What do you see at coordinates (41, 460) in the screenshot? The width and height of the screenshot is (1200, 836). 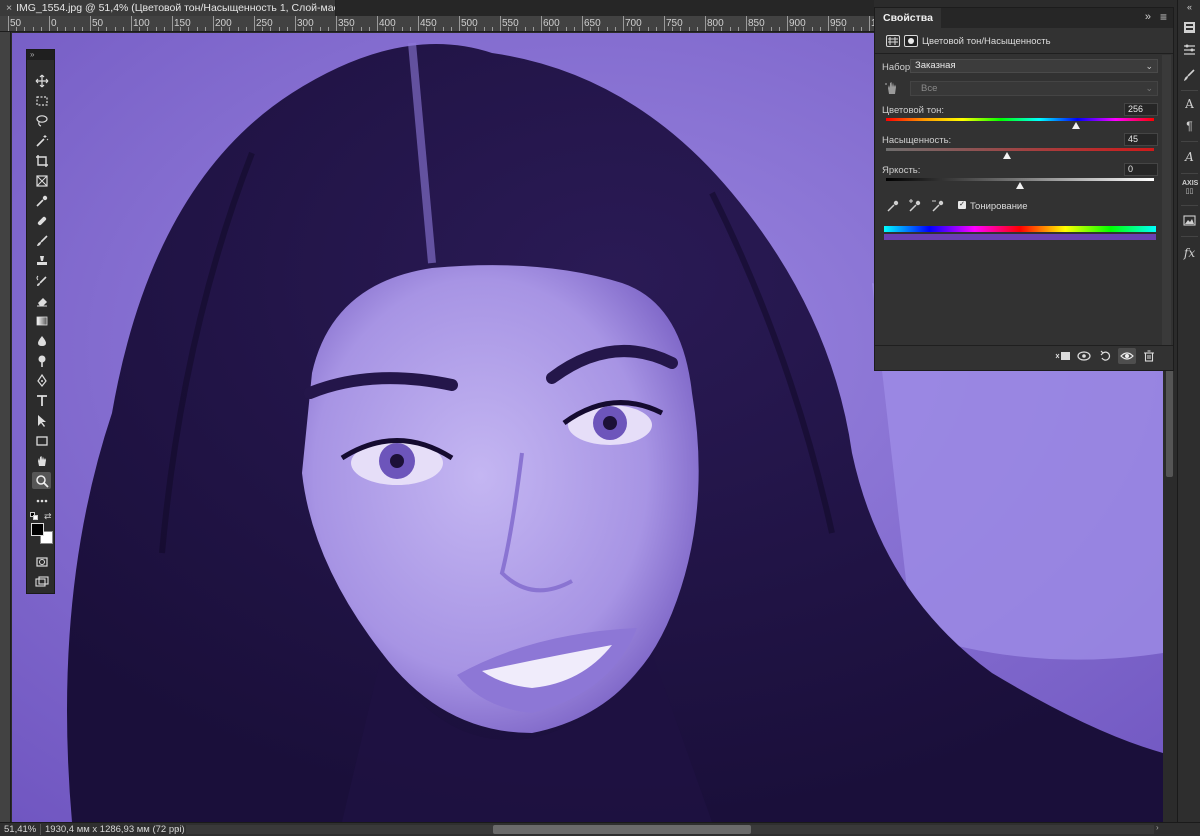 I see `hand-tool` at bounding box center [41, 460].